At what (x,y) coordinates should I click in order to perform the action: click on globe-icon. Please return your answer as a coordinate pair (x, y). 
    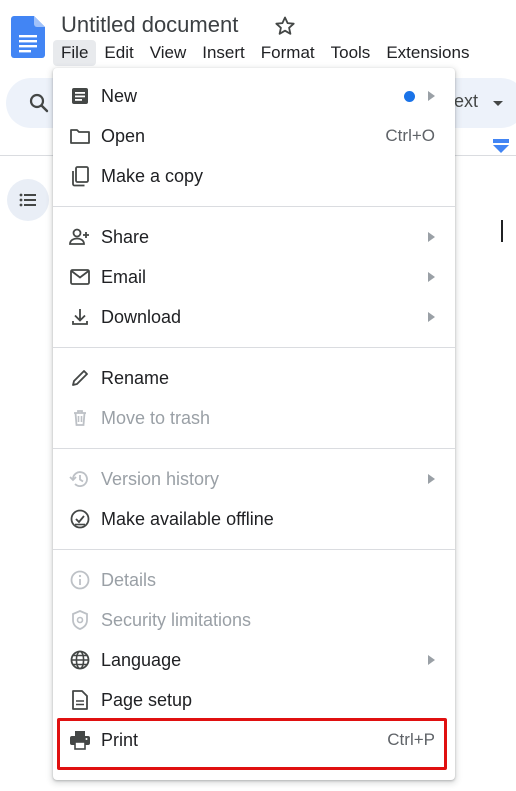
    Looking at the image, I should click on (80, 660).